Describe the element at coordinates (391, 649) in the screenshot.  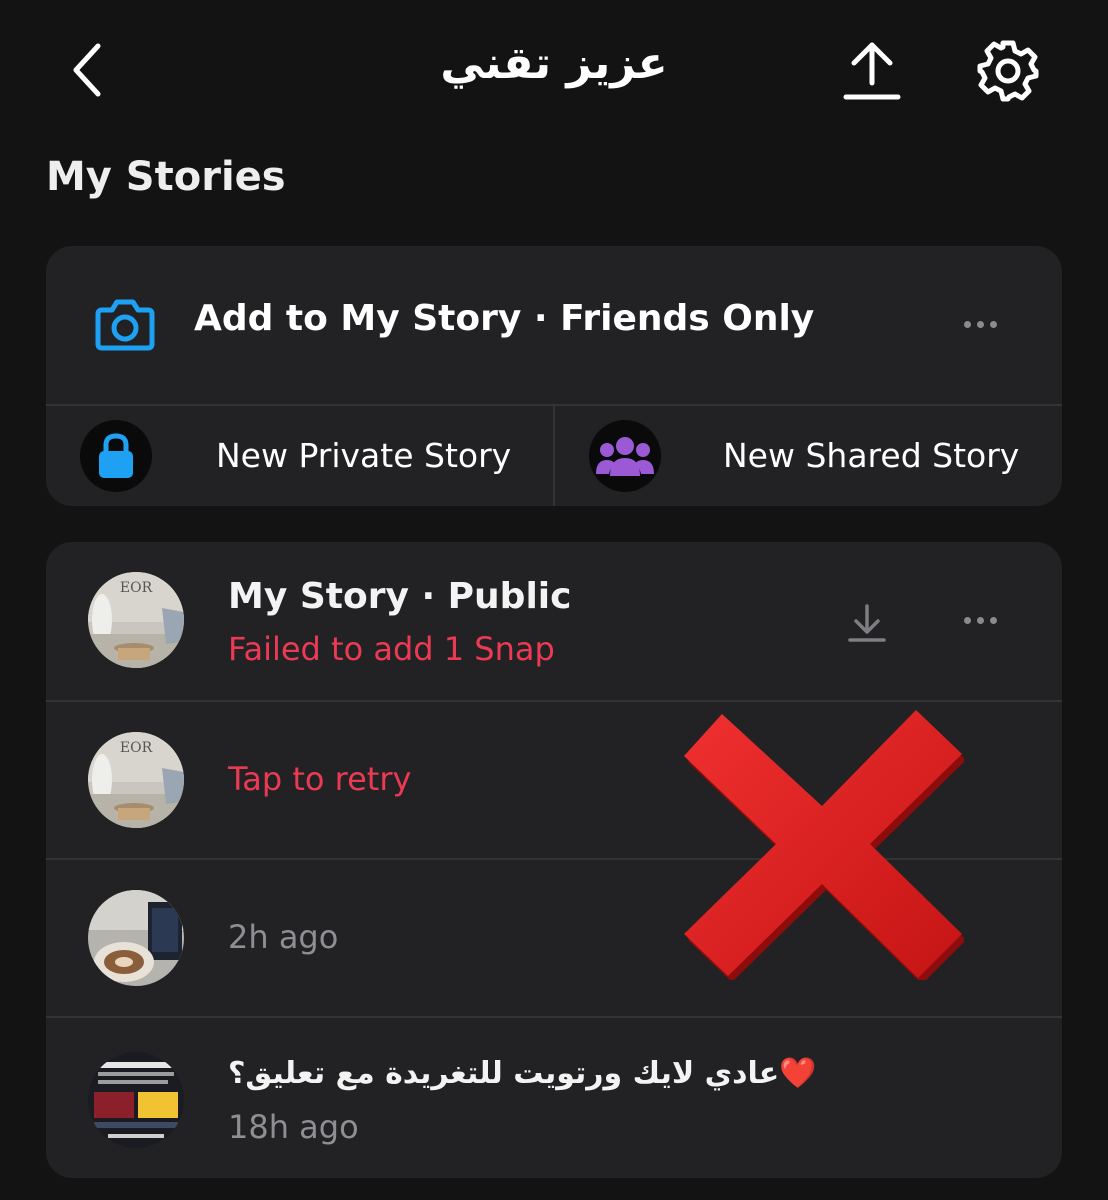
I see `my-story-status: Failed to add 1 Snap` at that location.